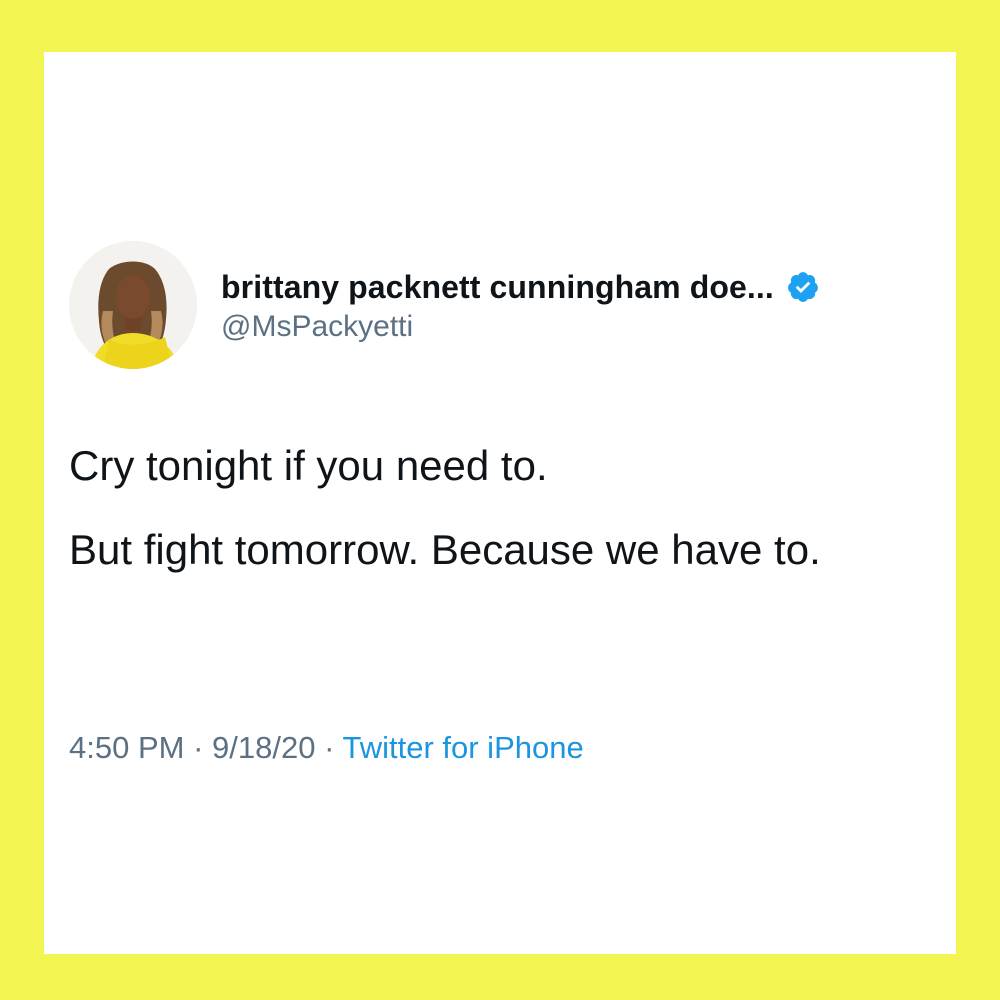 The image size is (1000, 1000). Describe the element at coordinates (317, 327) in the screenshot. I see `author-handle: @MsPackyetti` at that location.